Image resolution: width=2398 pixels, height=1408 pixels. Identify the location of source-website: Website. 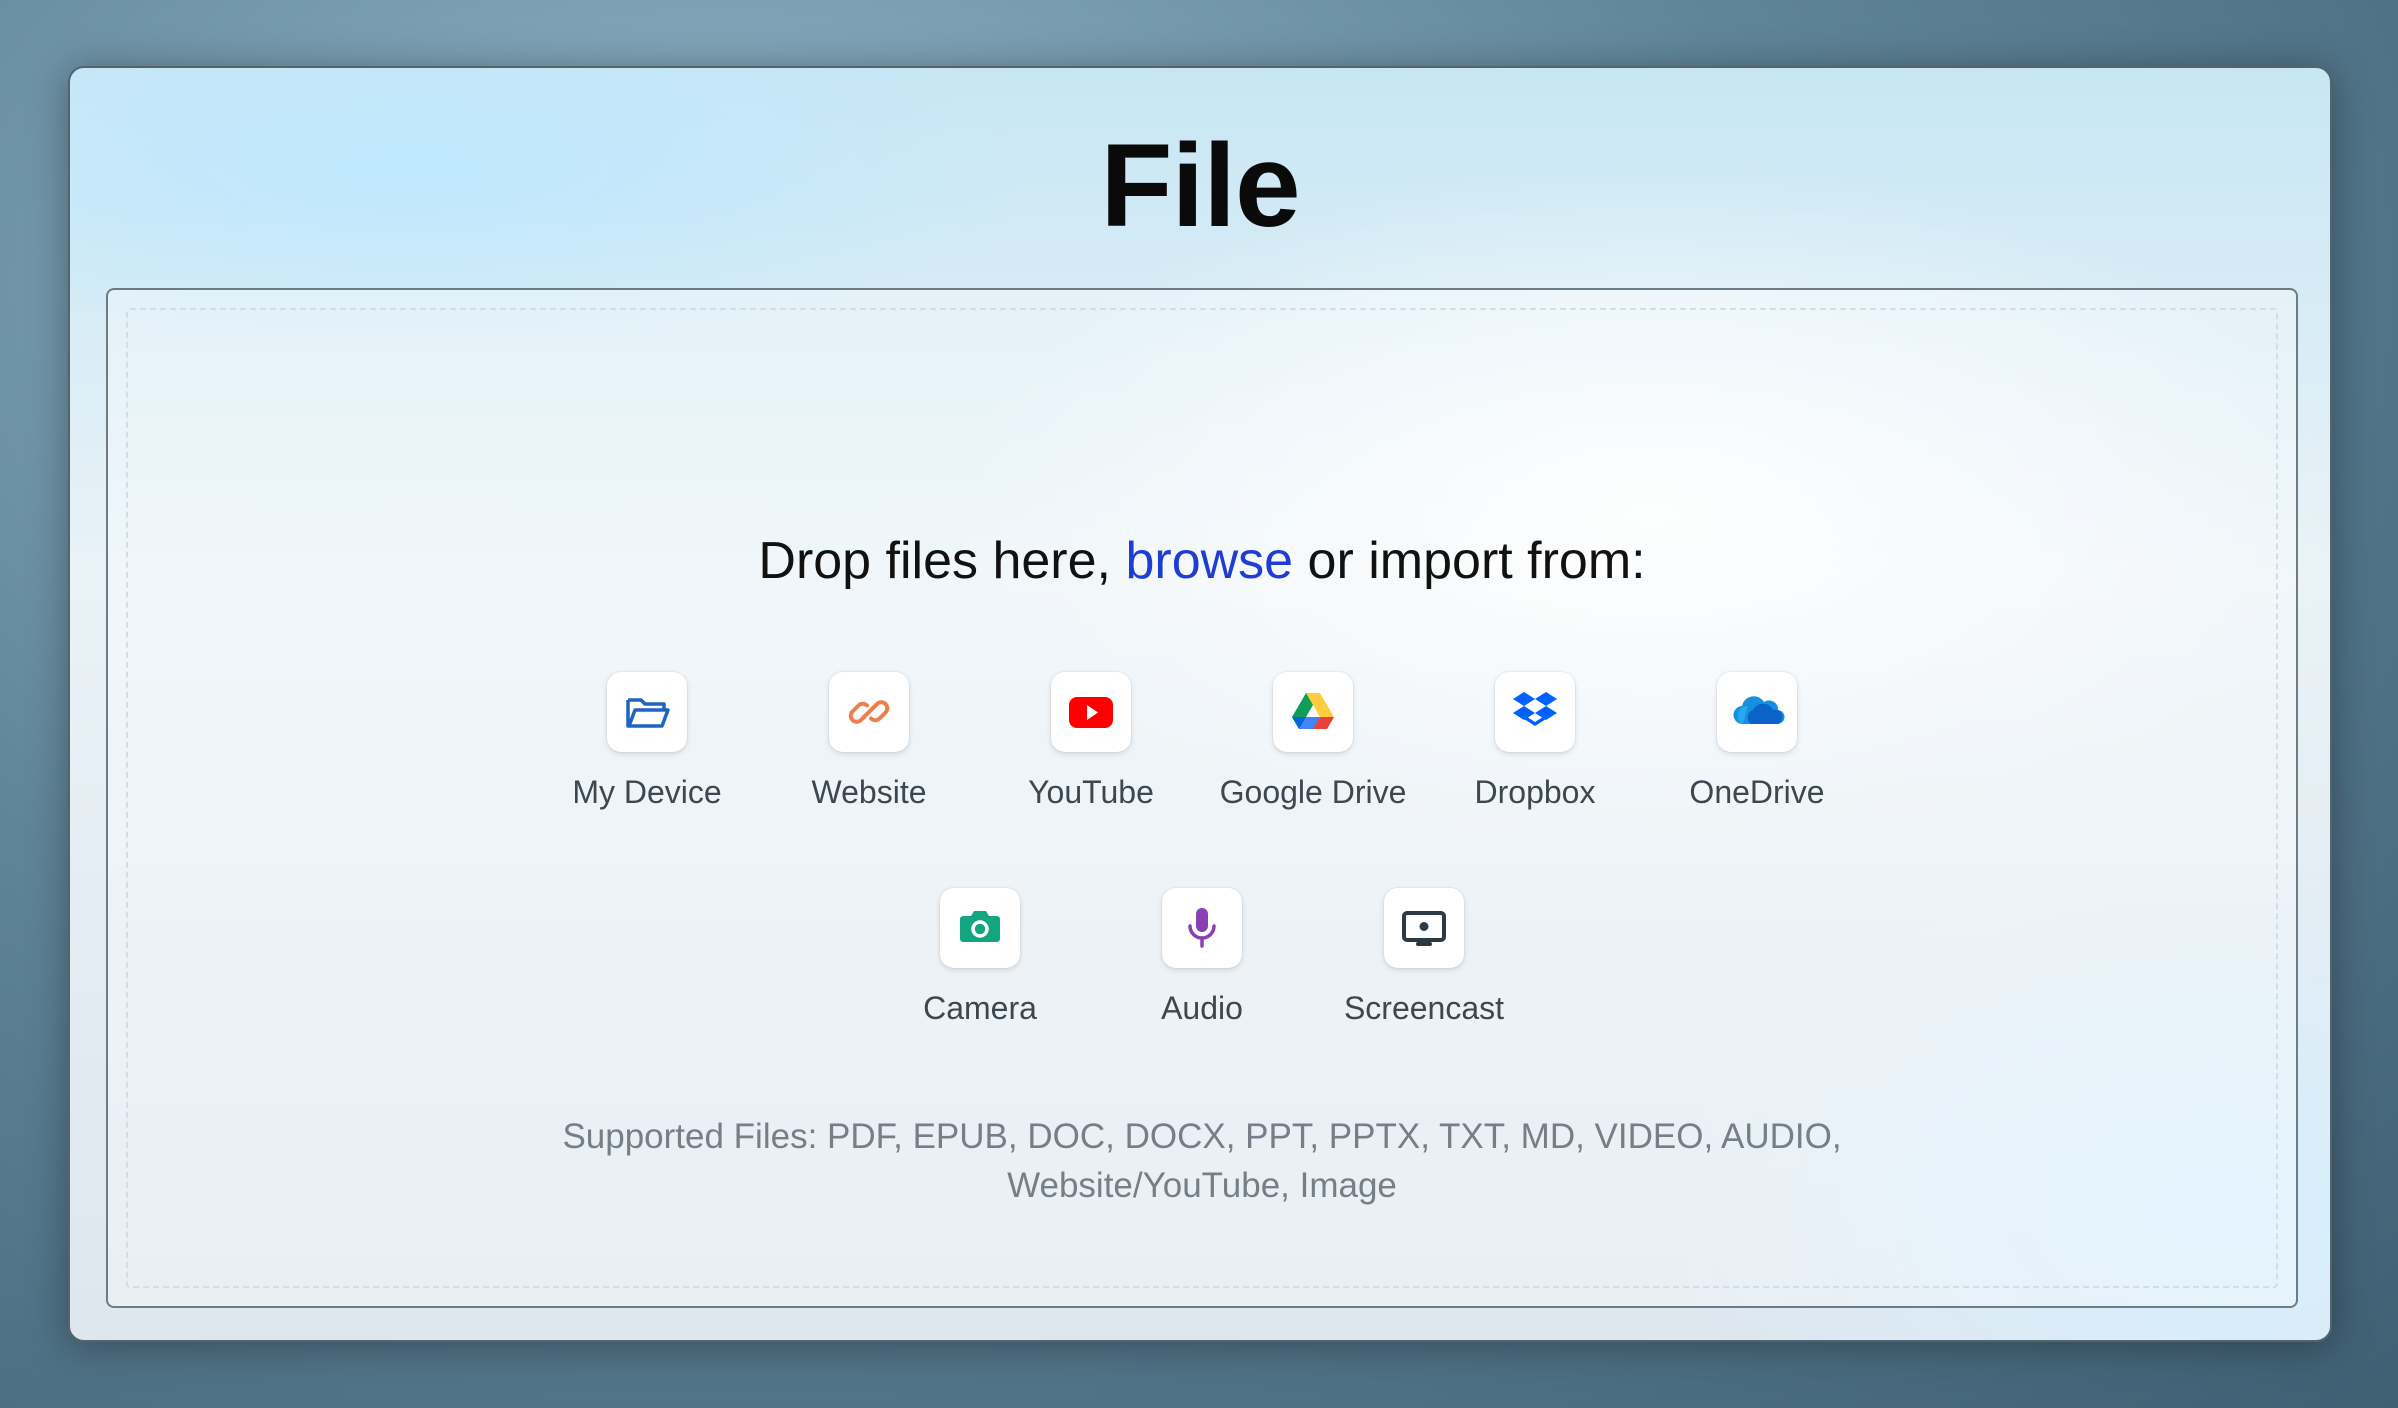
(869, 741).